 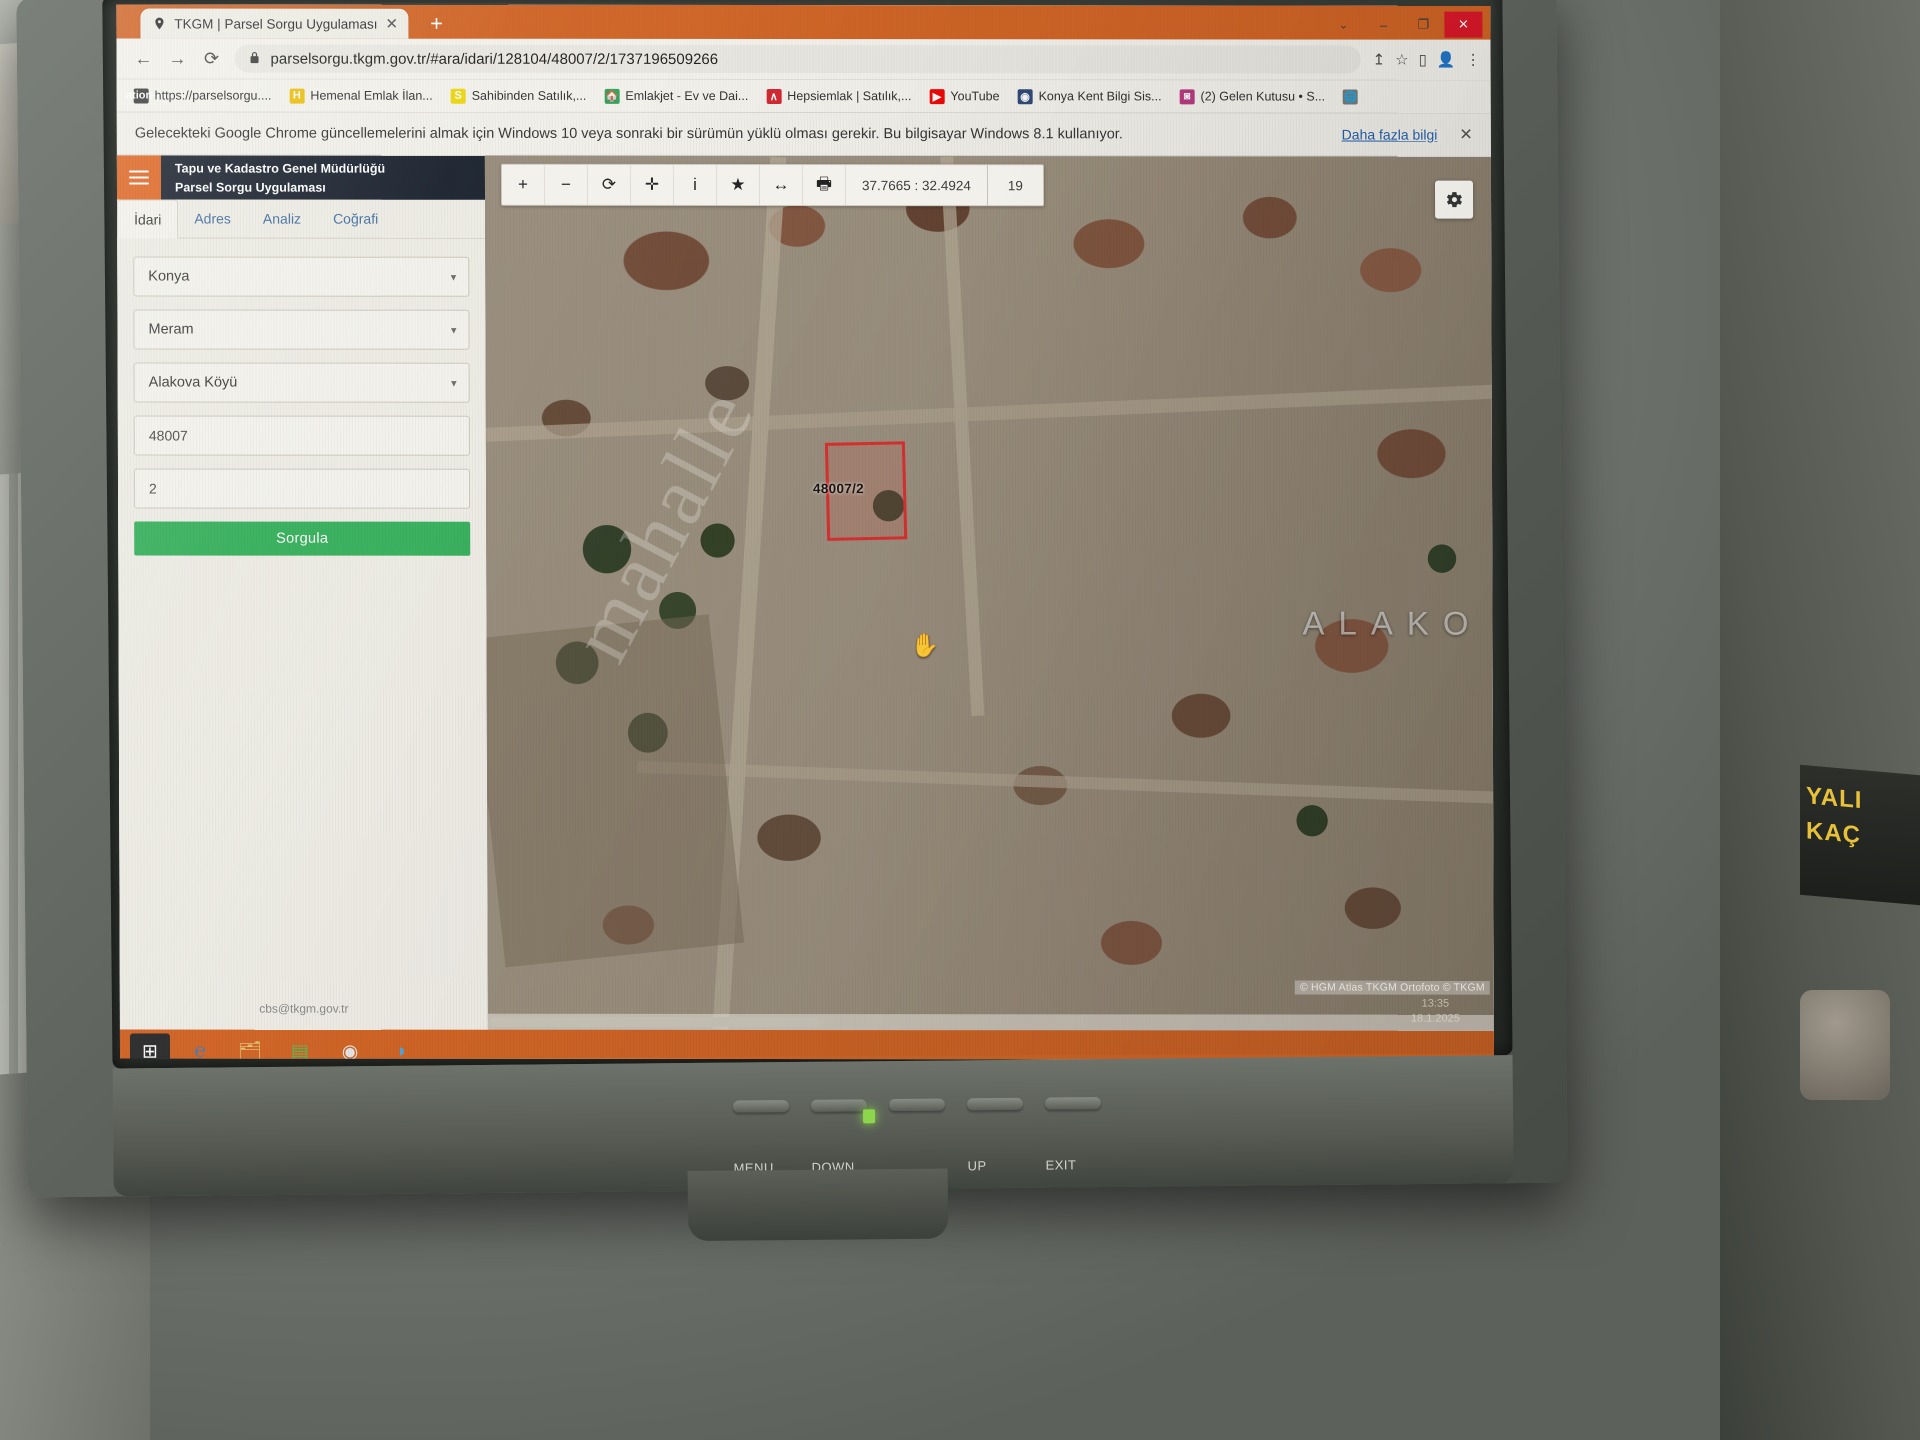 I want to click on bookmark-favicon-🌐: 🌐, so click(x=1351, y=97).